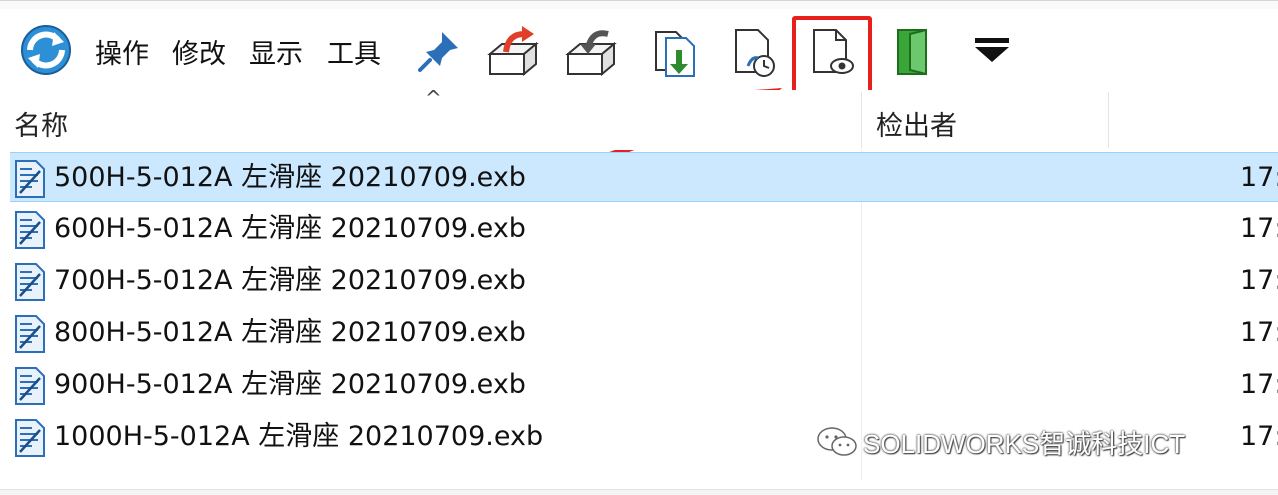 This screenshot has height=495, width=1278. Describe the element at coordinates (299, 436) in the screenshot. I see `file-name: 1000H-5-012A 左滑座 20210709.exb` at that location.